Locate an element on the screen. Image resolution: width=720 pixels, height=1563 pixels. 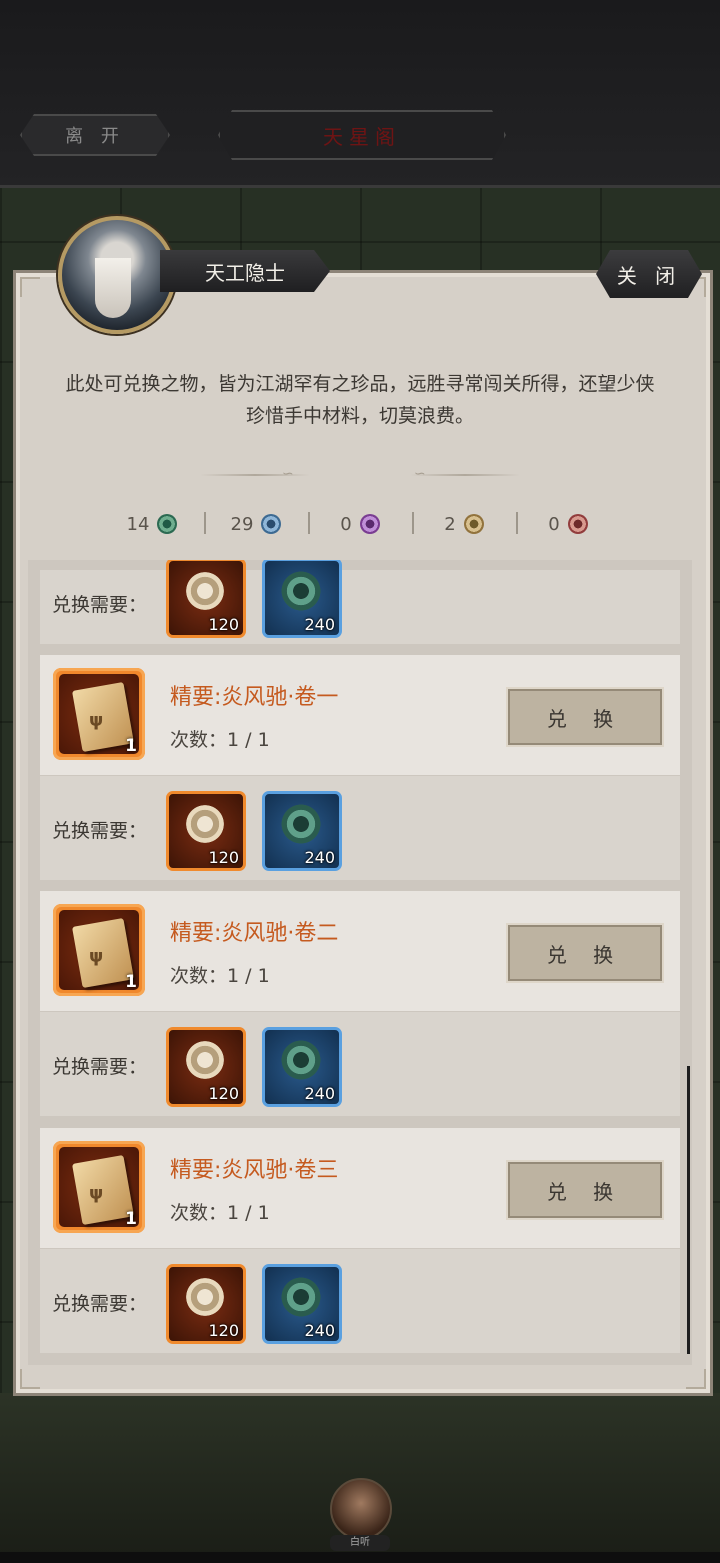
item-title: 精要:炎风驰·卷二 is located at coordinates (254, 933).